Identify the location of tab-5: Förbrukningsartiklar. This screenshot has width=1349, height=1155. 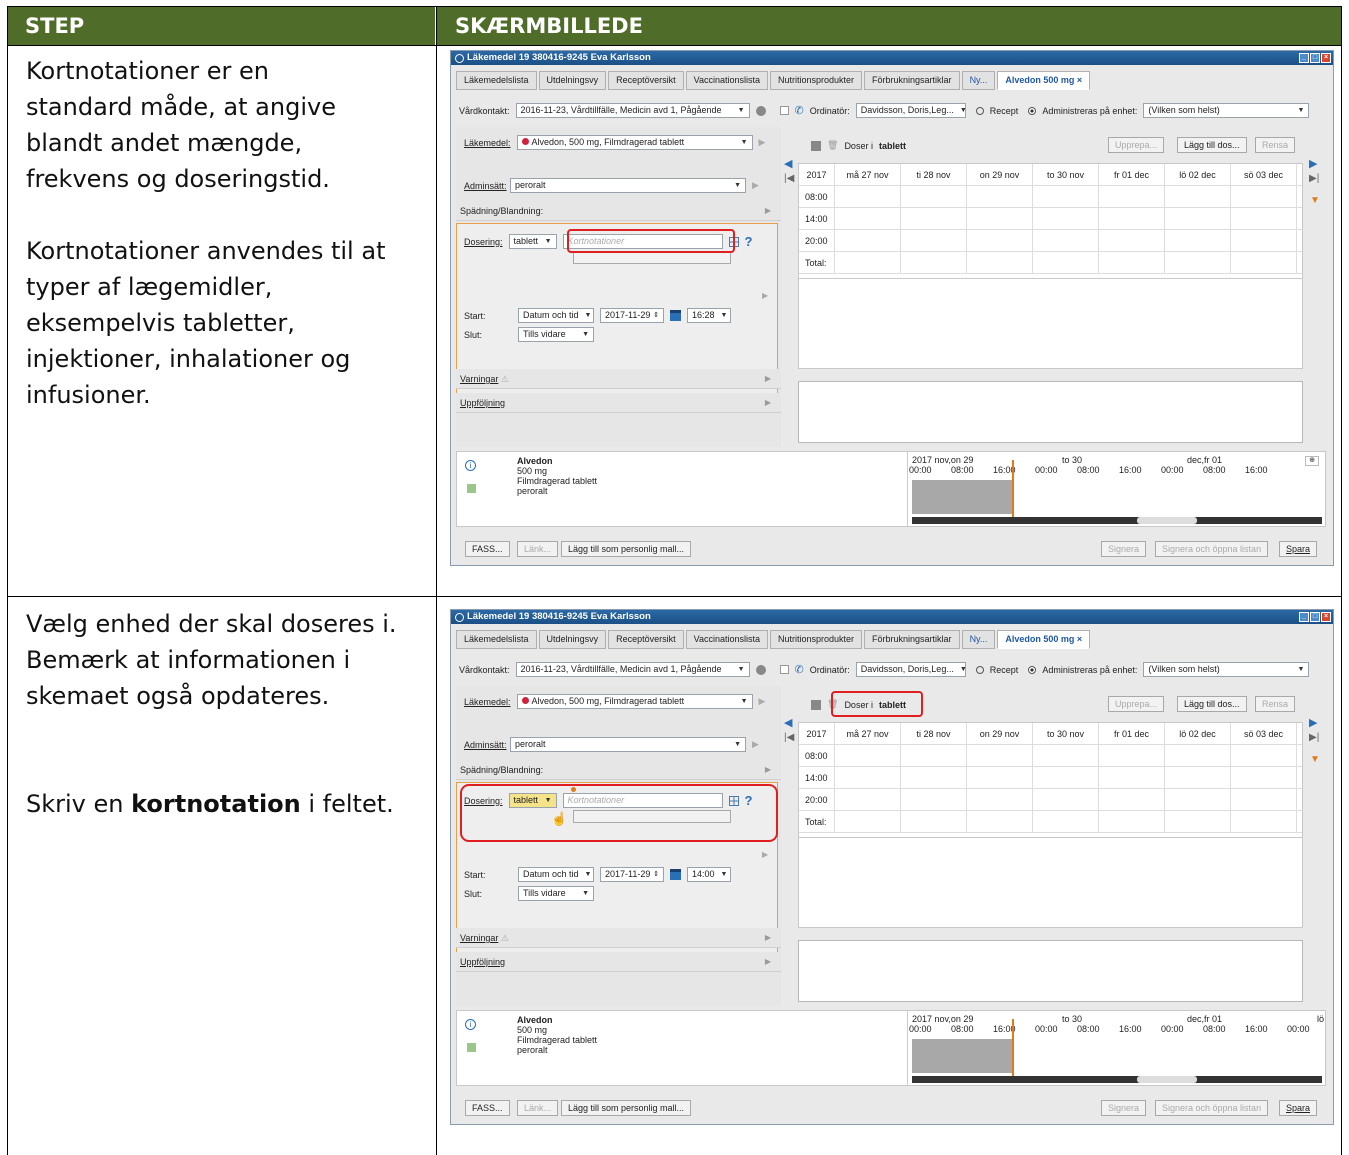
(912, 80).